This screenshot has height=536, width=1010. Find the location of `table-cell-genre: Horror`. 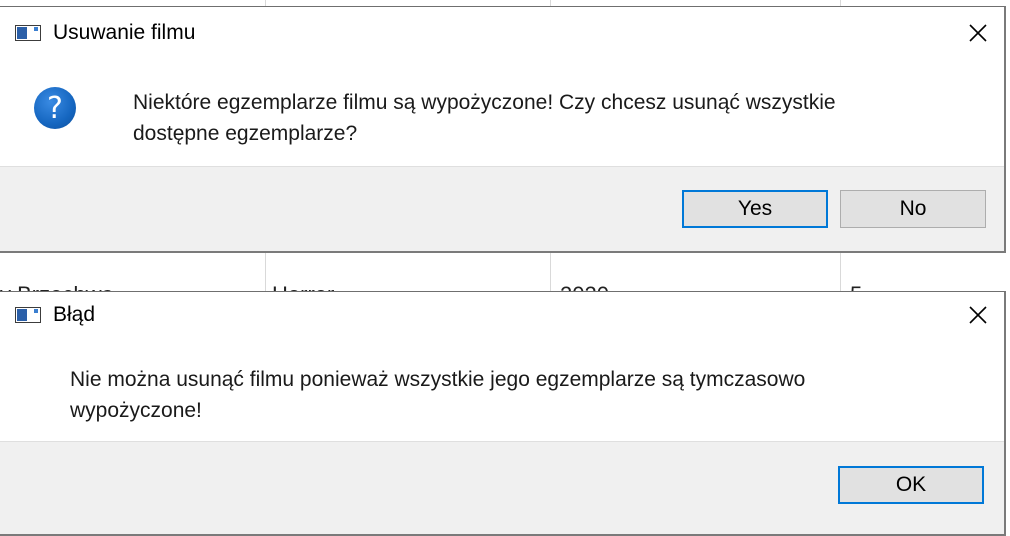

table-cell-genre: Horror is located at coordinates (372, 283).